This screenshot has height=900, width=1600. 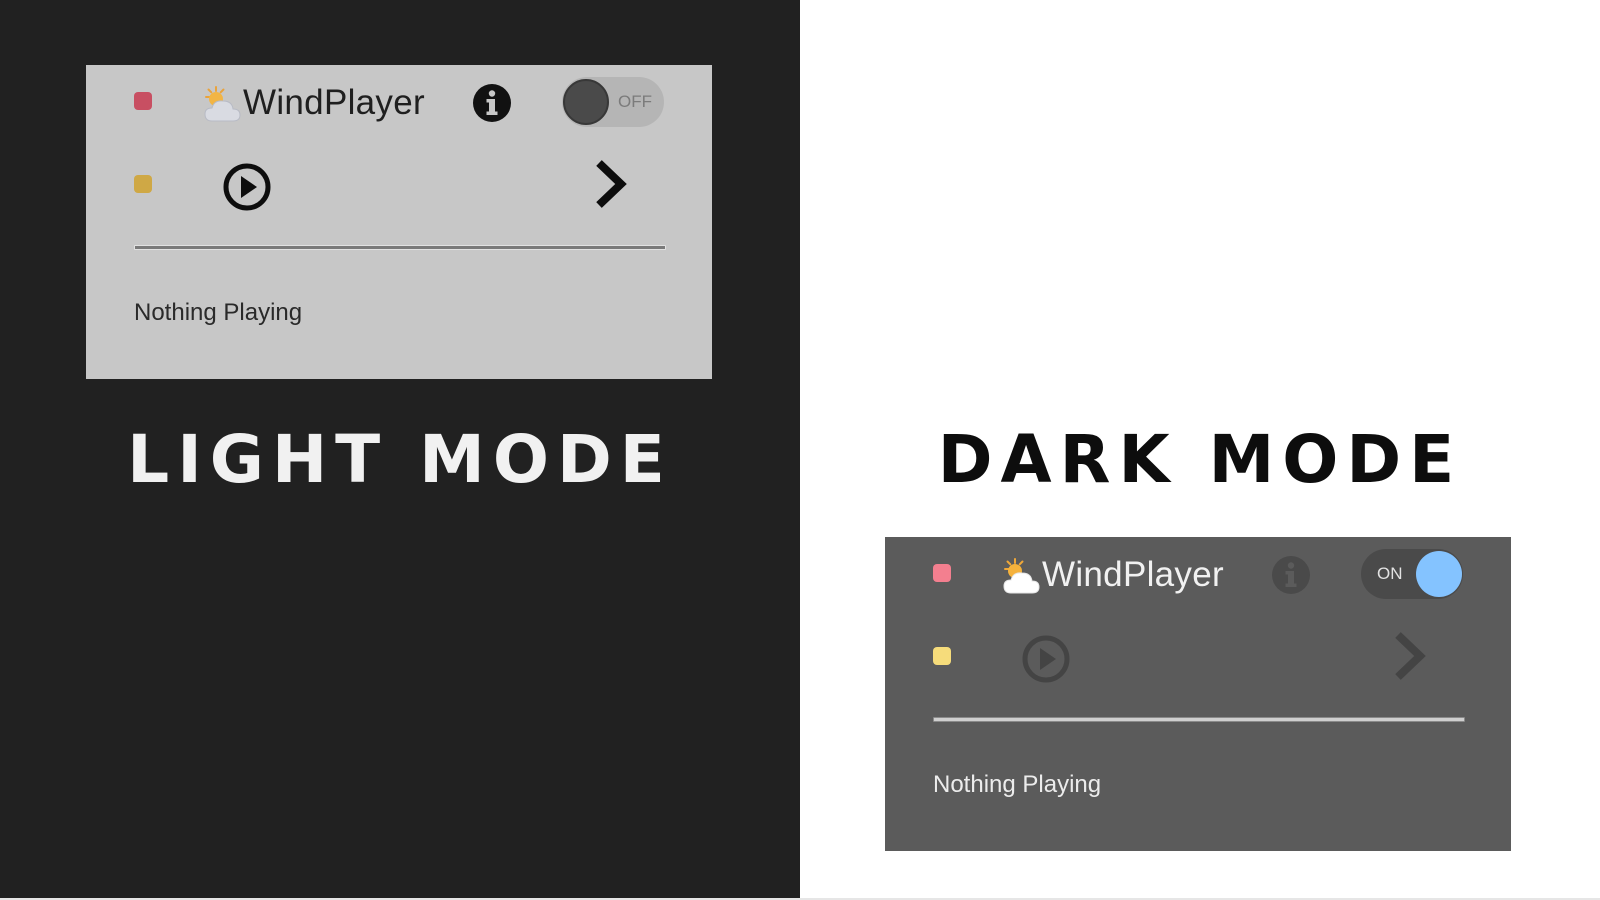 I want to click on dark-mode-toggle: OFF, so click(x=613, y=102).